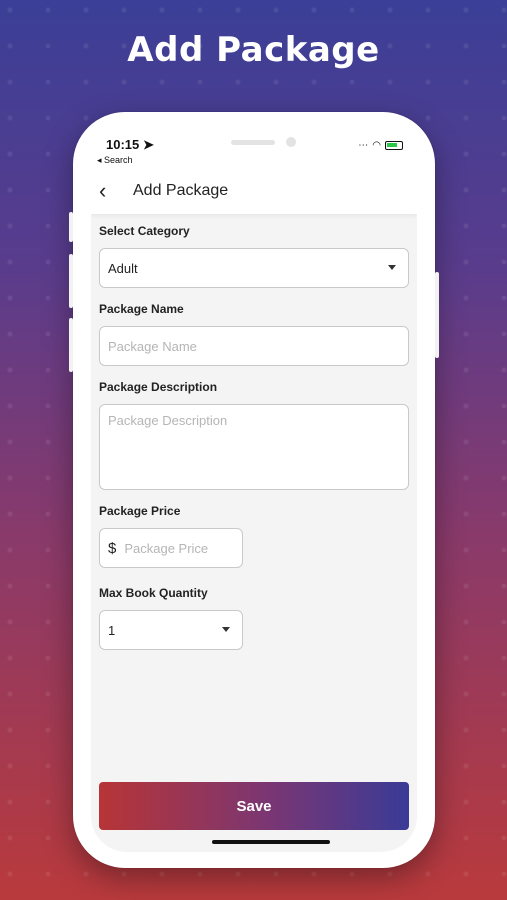 The height and width of the screenshot is (900, 507). Describe the element at coordinates (112, 630) in the screenshot. I see `max-book-quantity-value: 1` at that location.